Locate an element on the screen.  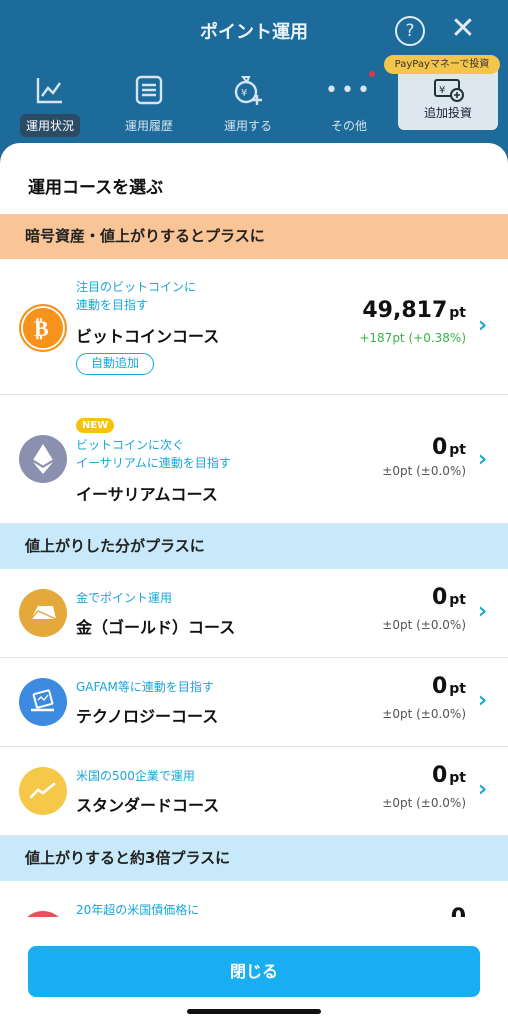
gold-bar-icon is located at coordinates (43, 613).